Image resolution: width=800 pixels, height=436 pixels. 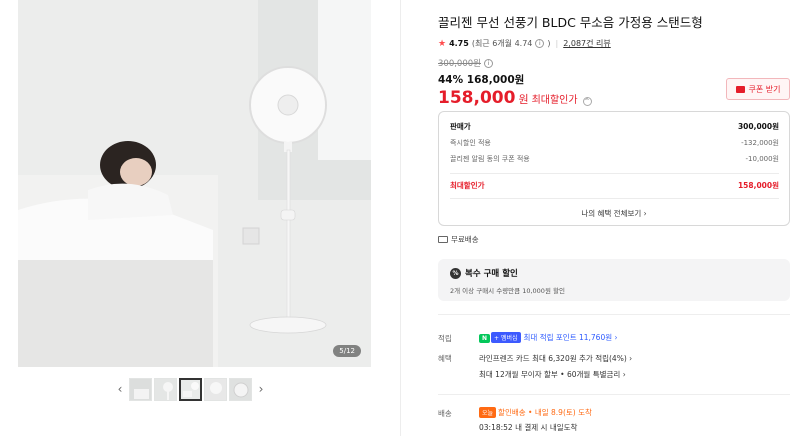 I want to click on rating-row: ★ 4.75 (최근 6개월 4.74 i) | 2,087건 리뷰, so click(x=524, y=43).